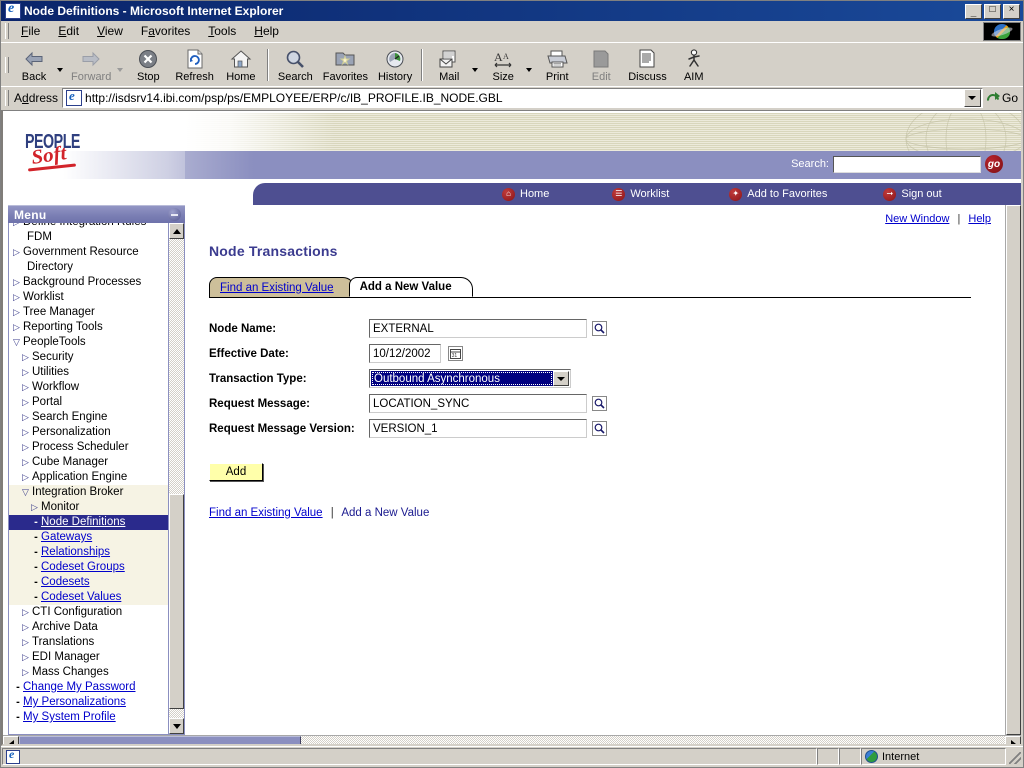  I want to click on back-dropdown-icon, so click(60, 69).